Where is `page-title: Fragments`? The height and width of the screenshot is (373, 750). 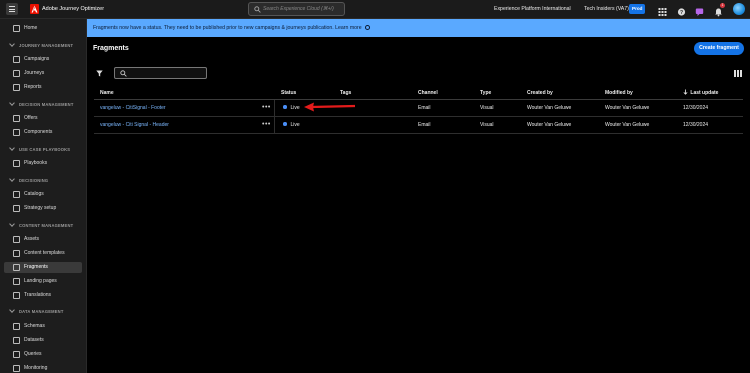
page-title: Fragments is located at coordinates (111, 48).